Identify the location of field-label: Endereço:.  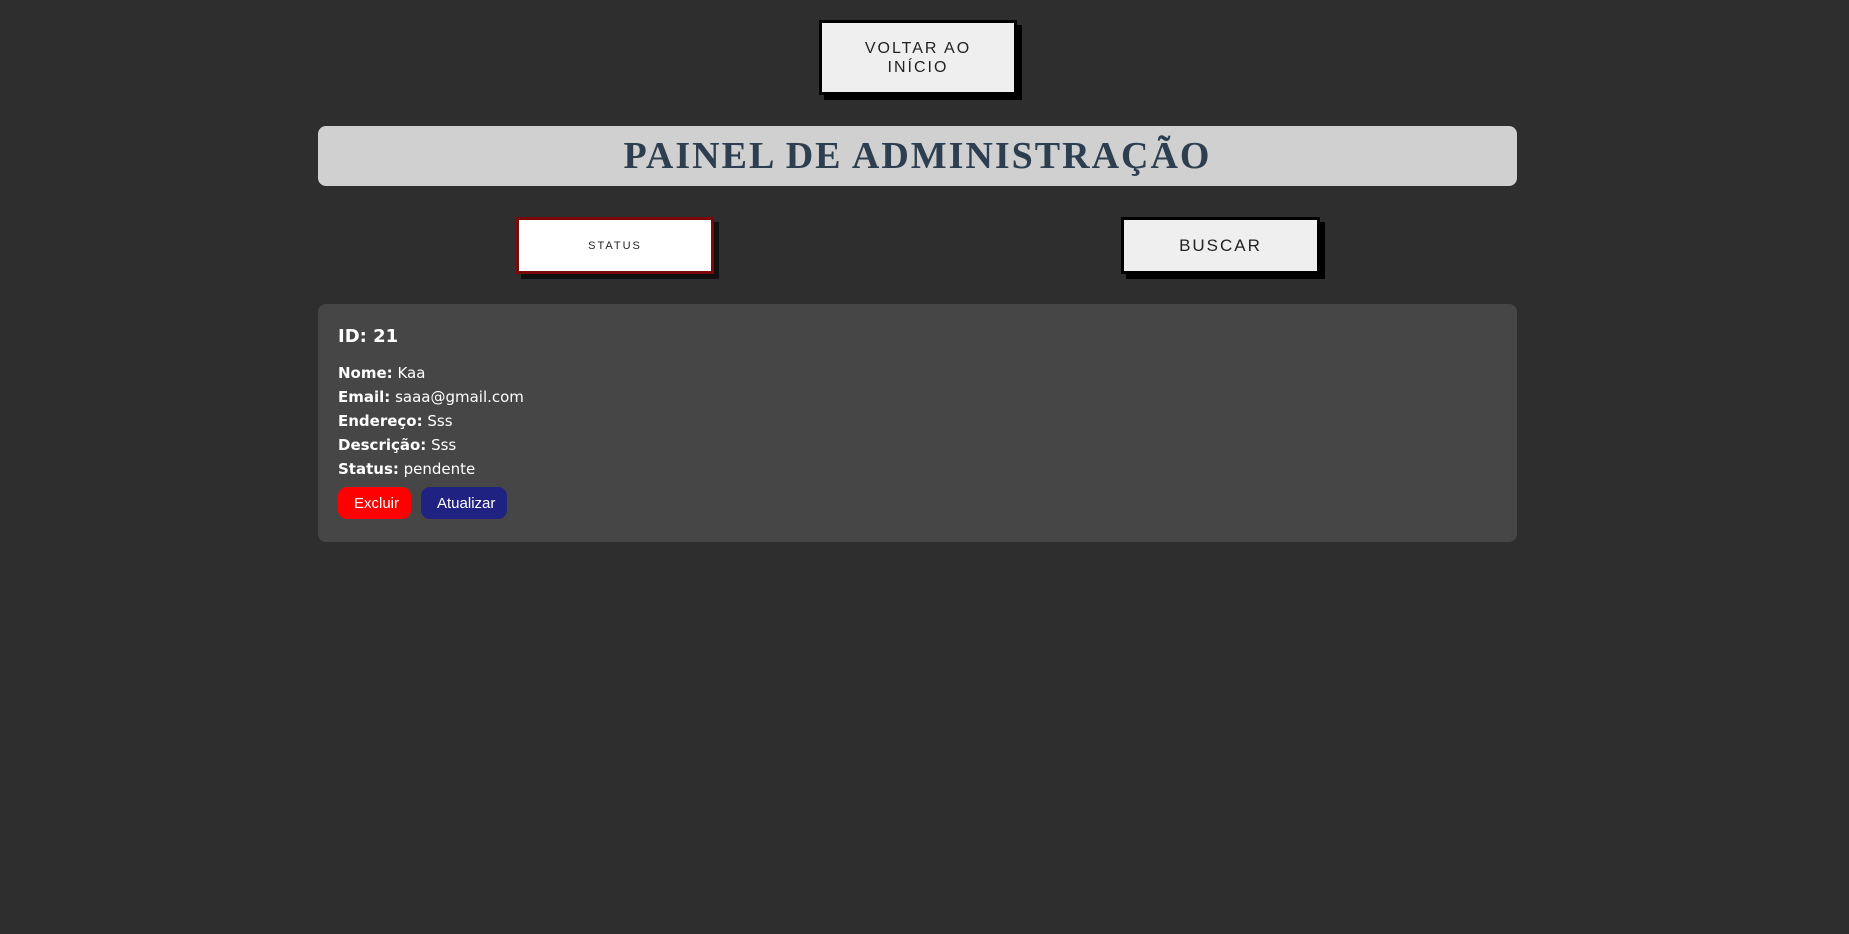
(380, 421).